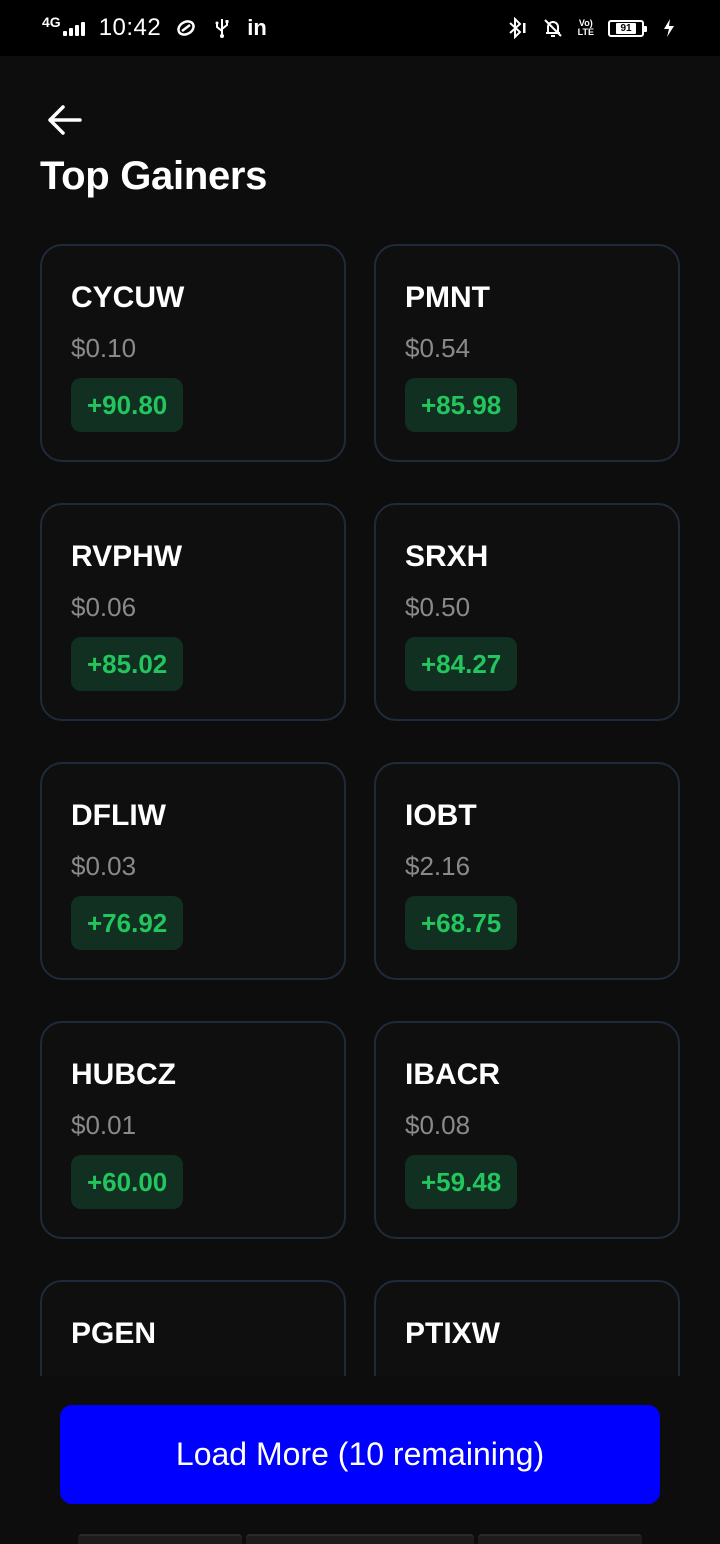  I want to click on arrow-left-icon, so click(65, 120).